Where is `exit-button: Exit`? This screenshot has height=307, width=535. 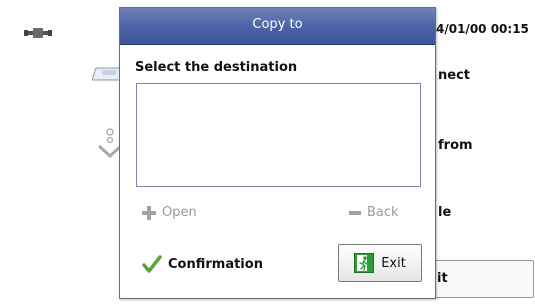
exit-button: Exit is located at coordinates (380, 263).